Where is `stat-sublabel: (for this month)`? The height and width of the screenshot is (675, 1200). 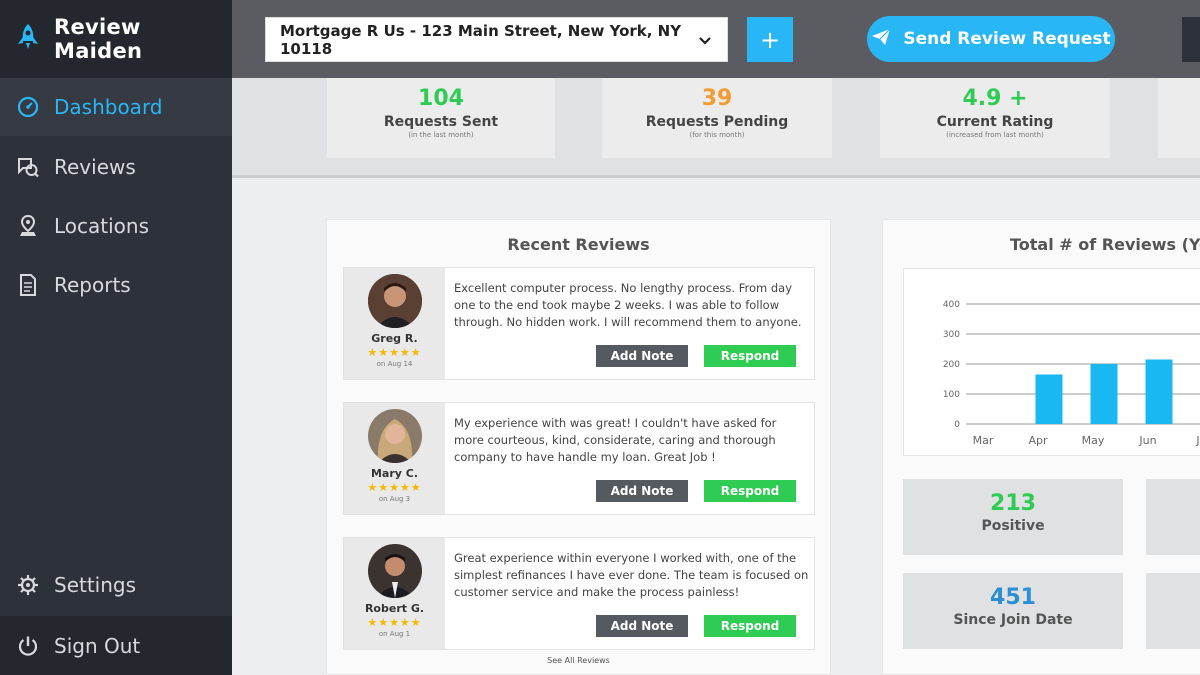
stat-sublabel: (for this month) is located at coordinates (717, 135).